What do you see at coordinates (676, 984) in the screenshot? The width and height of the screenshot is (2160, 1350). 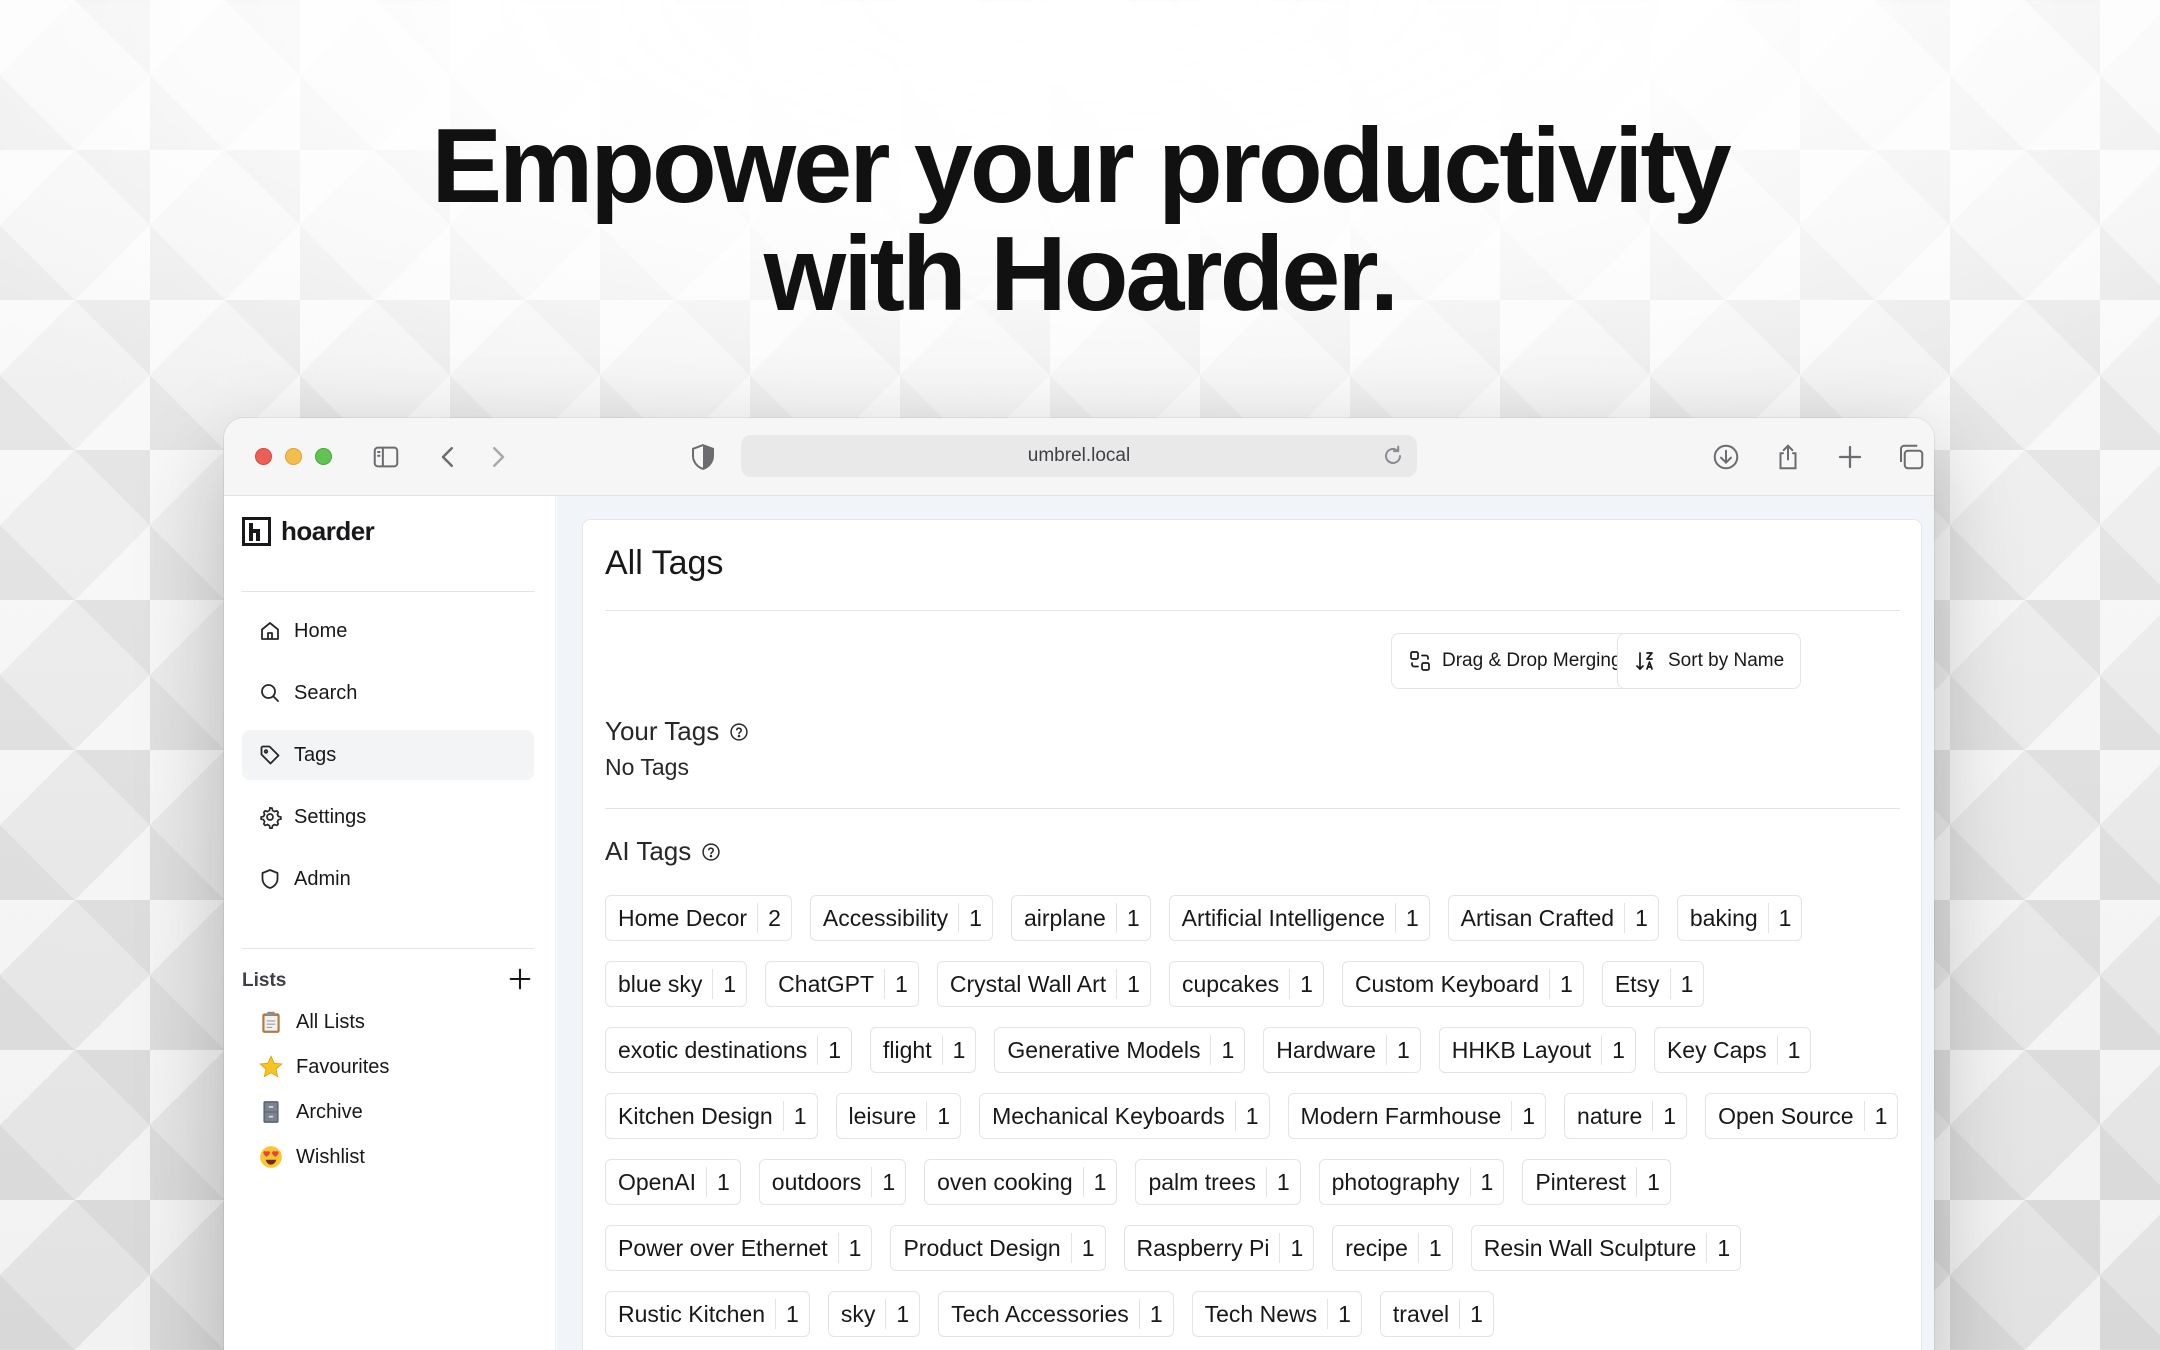 I see `ai-tag-pill: blue sky 1` at bounding box center [676, 984].